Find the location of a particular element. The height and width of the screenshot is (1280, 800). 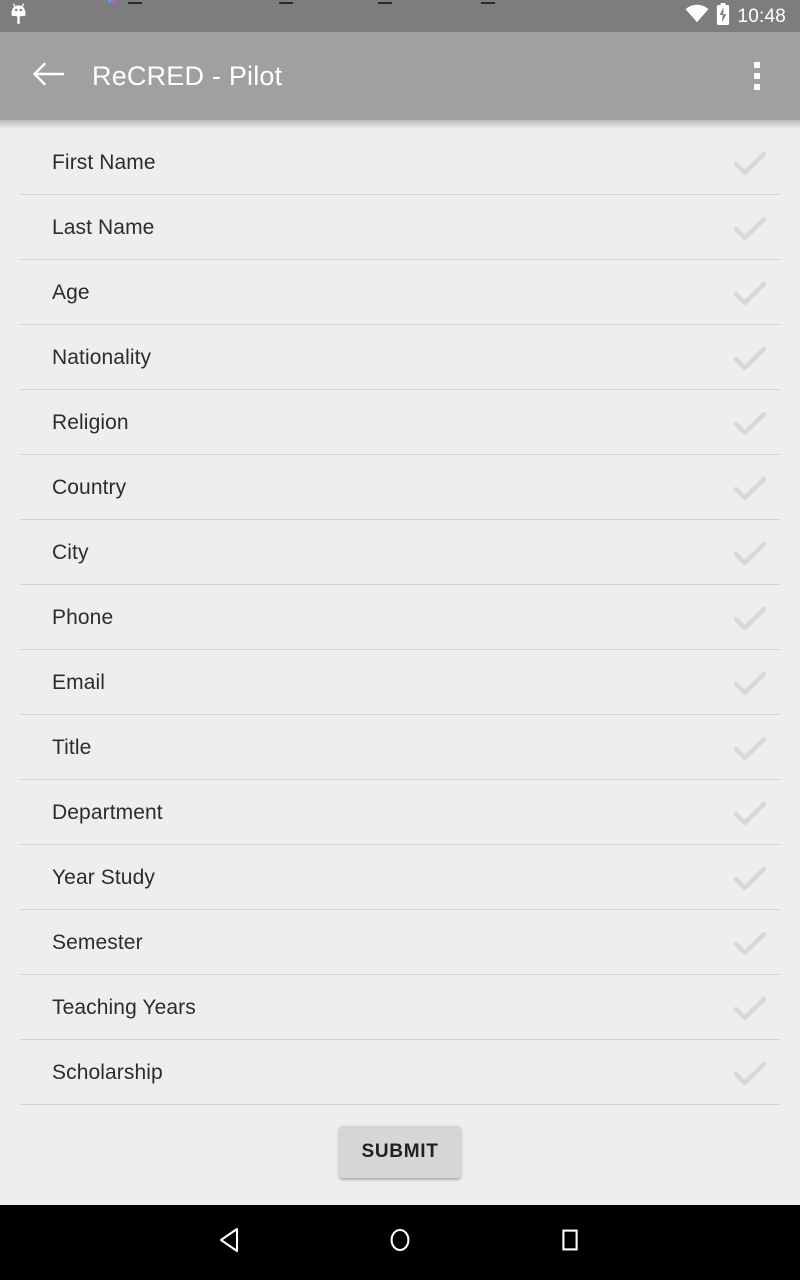

nav-home-circle-icon is located at coordinates (400, 1242).